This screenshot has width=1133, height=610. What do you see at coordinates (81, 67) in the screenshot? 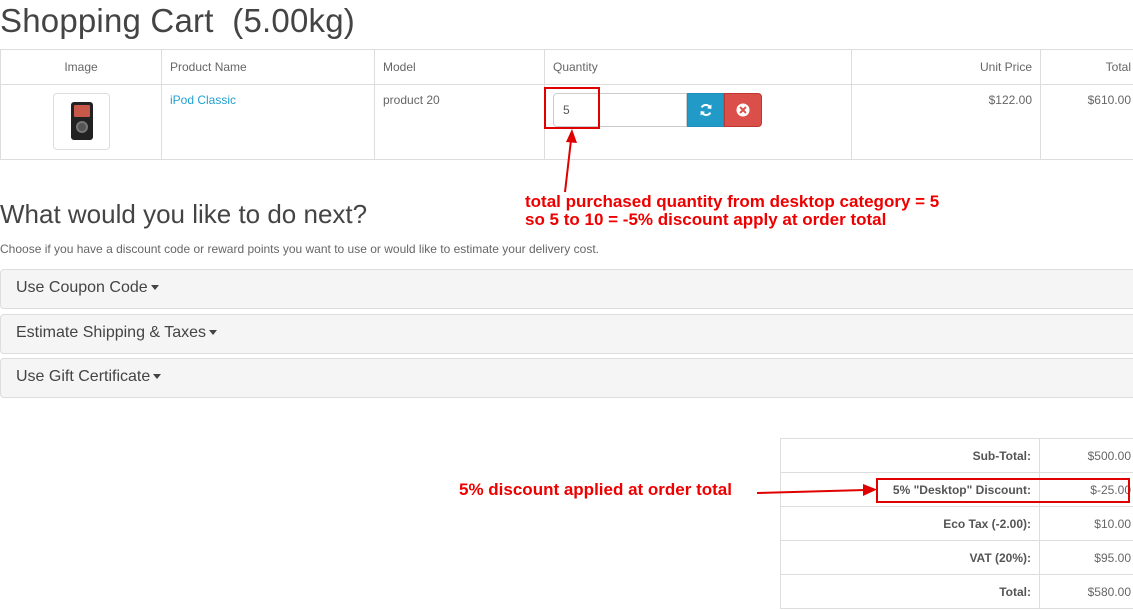
I see `header-image: Image` at bounding box center [81, 67].